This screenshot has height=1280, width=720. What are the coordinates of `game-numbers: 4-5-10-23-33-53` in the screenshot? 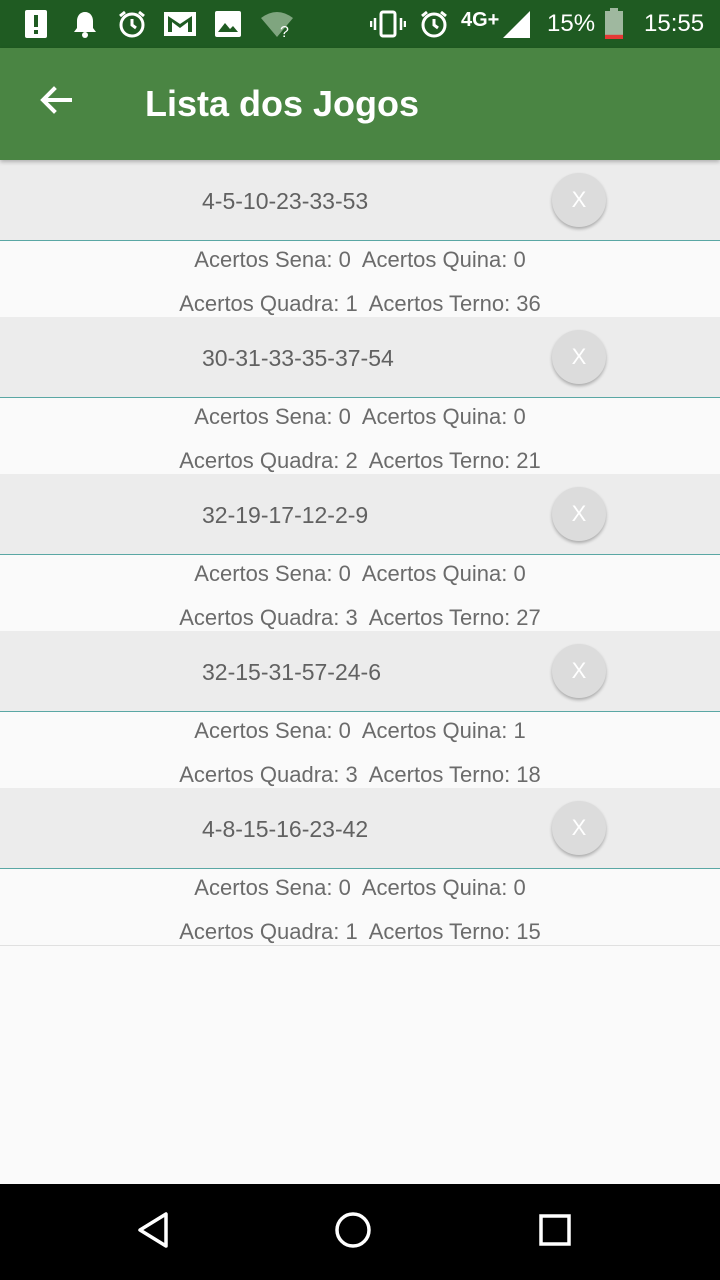 It's located at (285, 201).